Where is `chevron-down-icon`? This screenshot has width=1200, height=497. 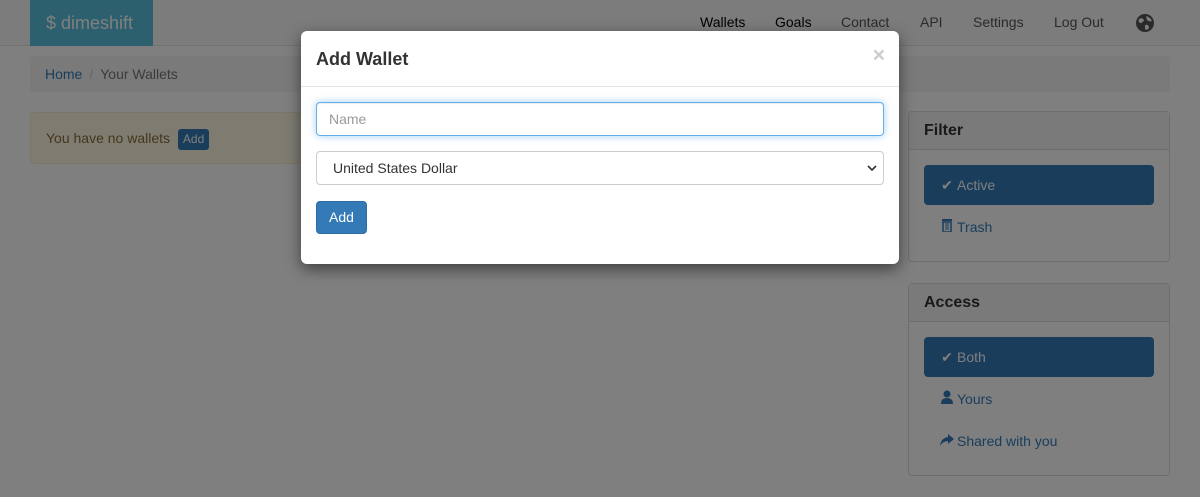
chevron-down-icon is located at coordinates (872, 168).